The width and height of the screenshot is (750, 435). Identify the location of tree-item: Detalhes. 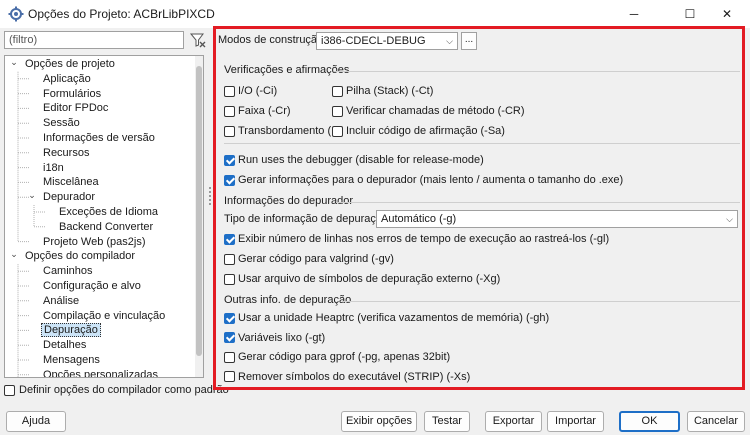
(64, 345).